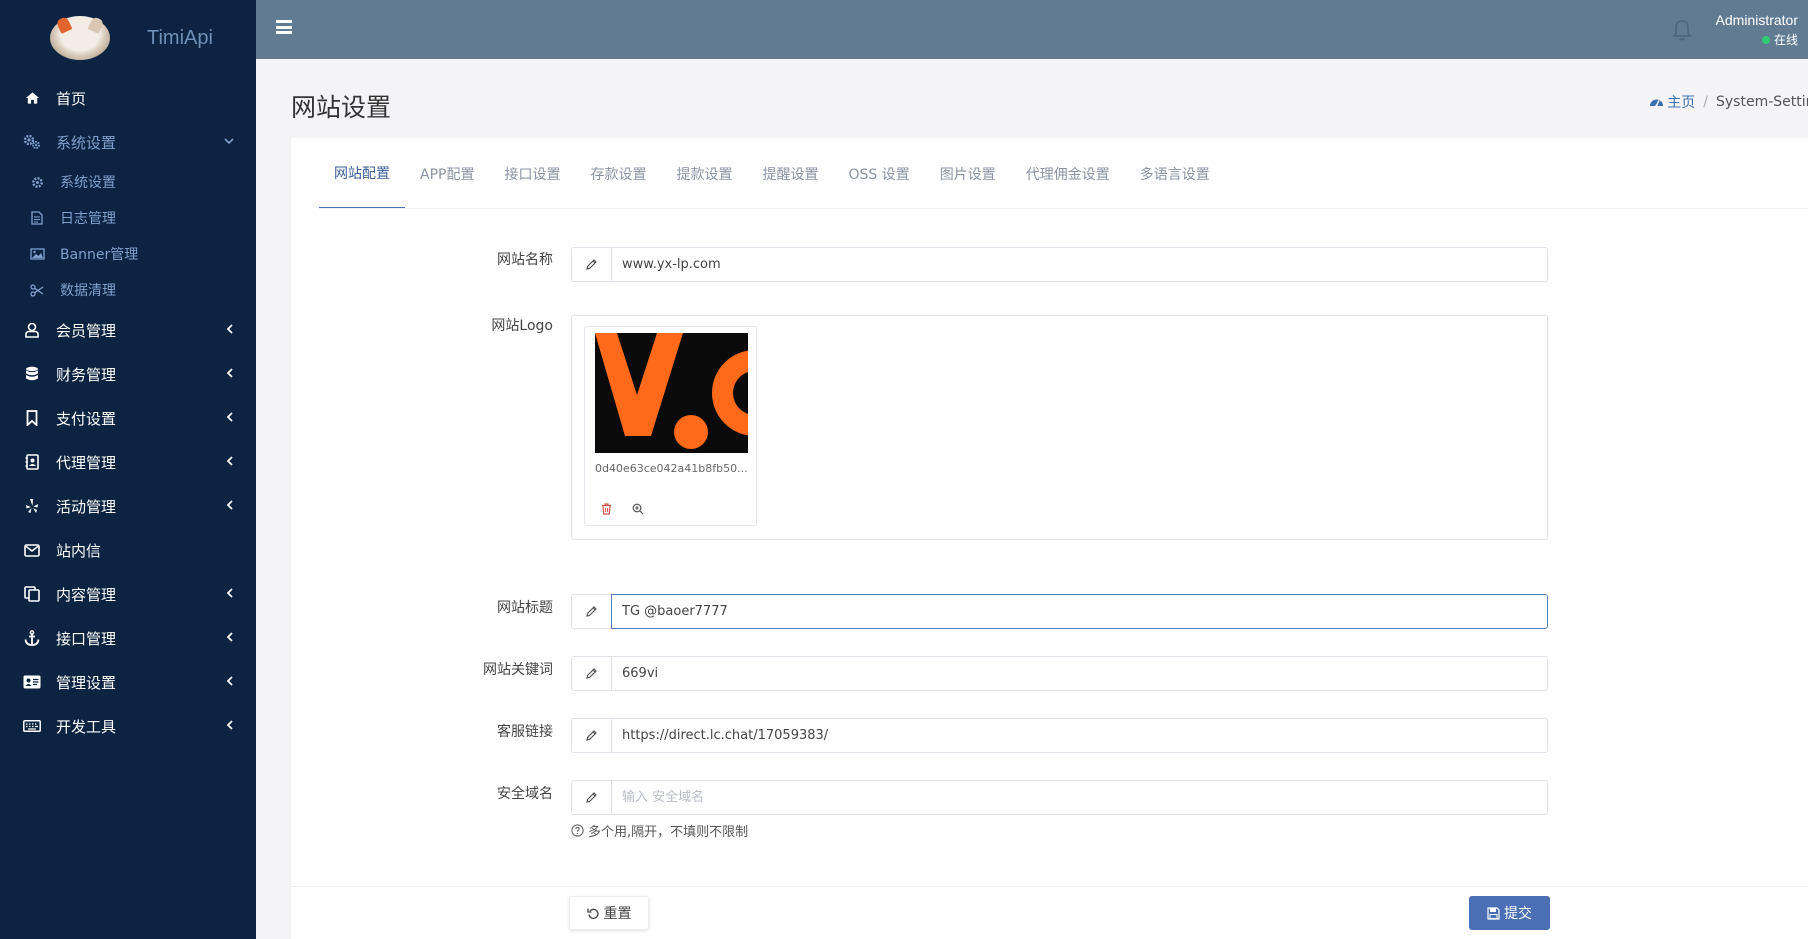  Describe the element at coordinates (968, 173) in the screenshot. I see `tab-image-settings: 图片设置` at that location.